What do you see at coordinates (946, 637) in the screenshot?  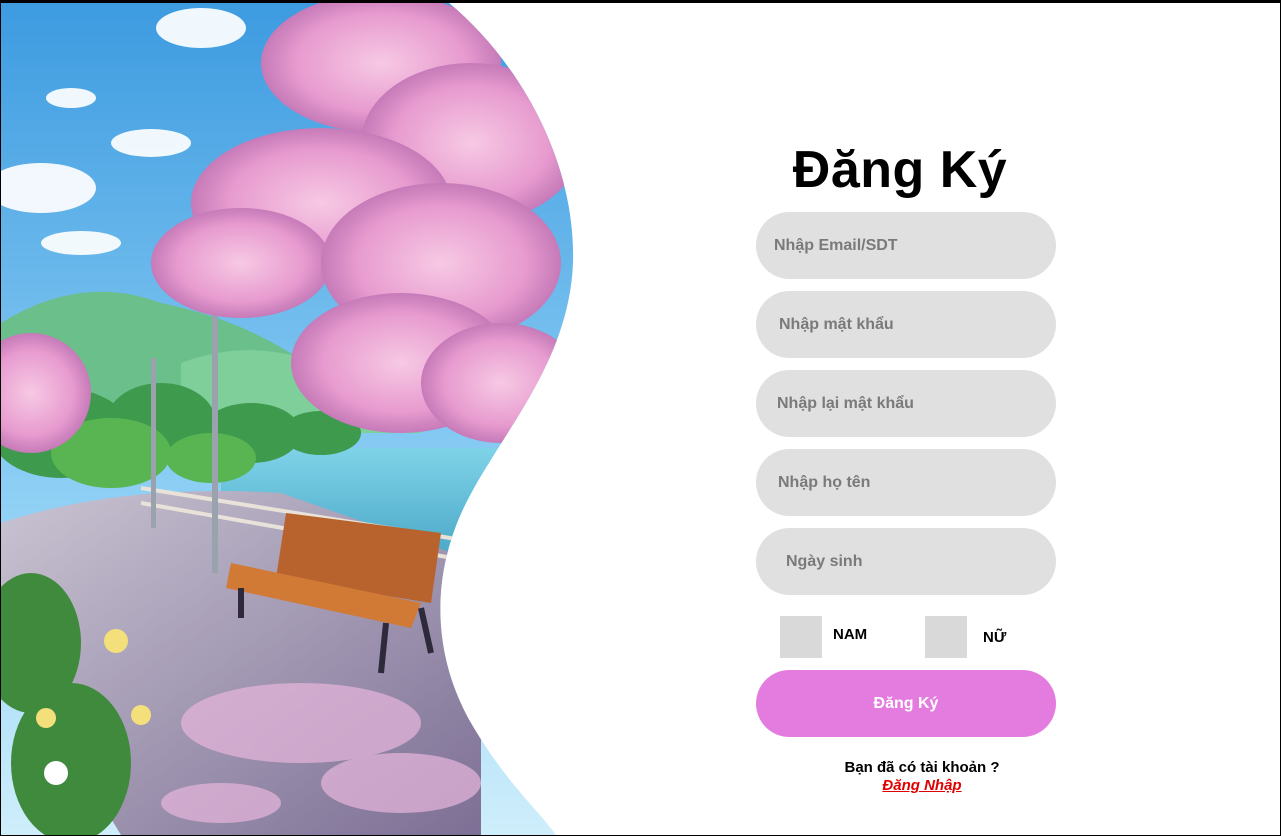 I see `gender-female-checkbox` at bounding box center [946, 637].